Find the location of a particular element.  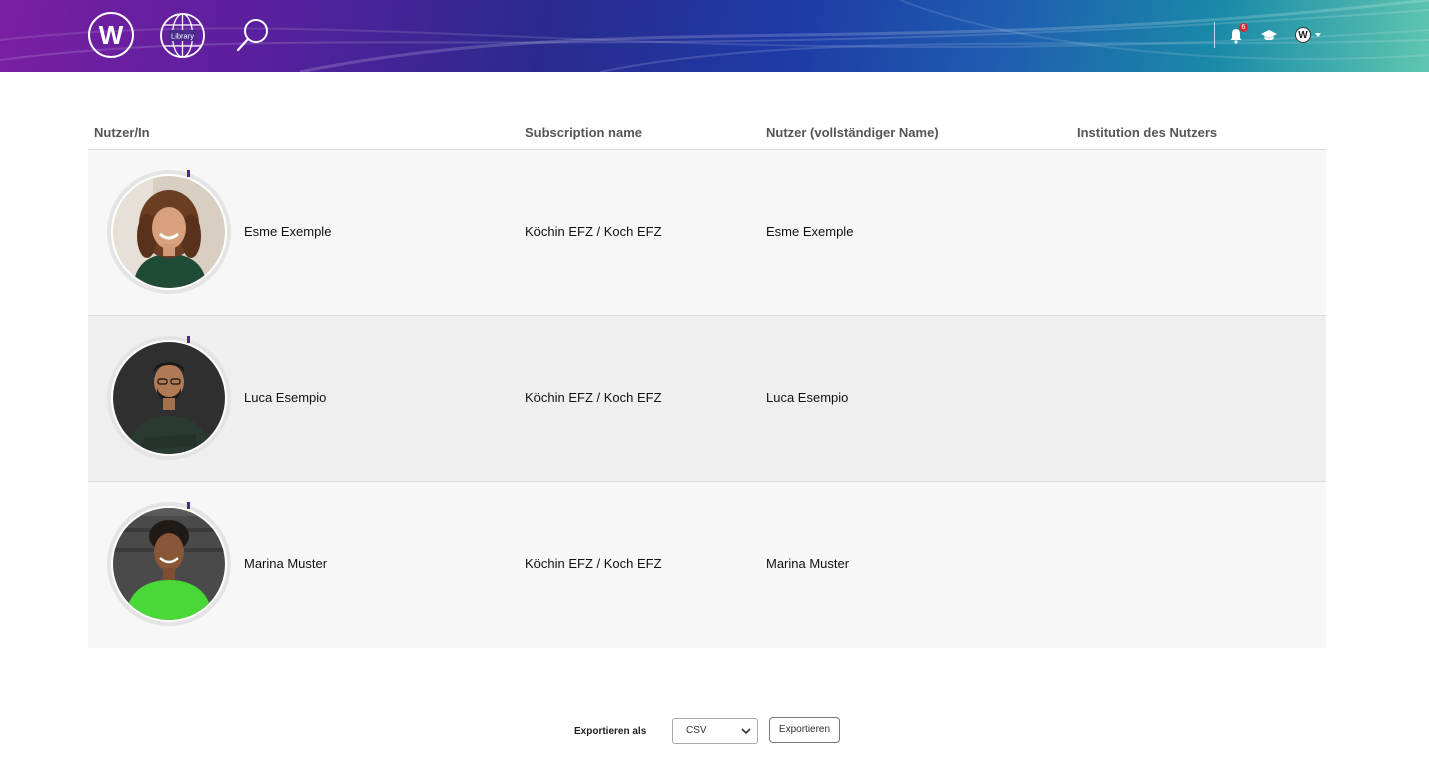

export-format-select: CSV is located at coordinates (715, 731).